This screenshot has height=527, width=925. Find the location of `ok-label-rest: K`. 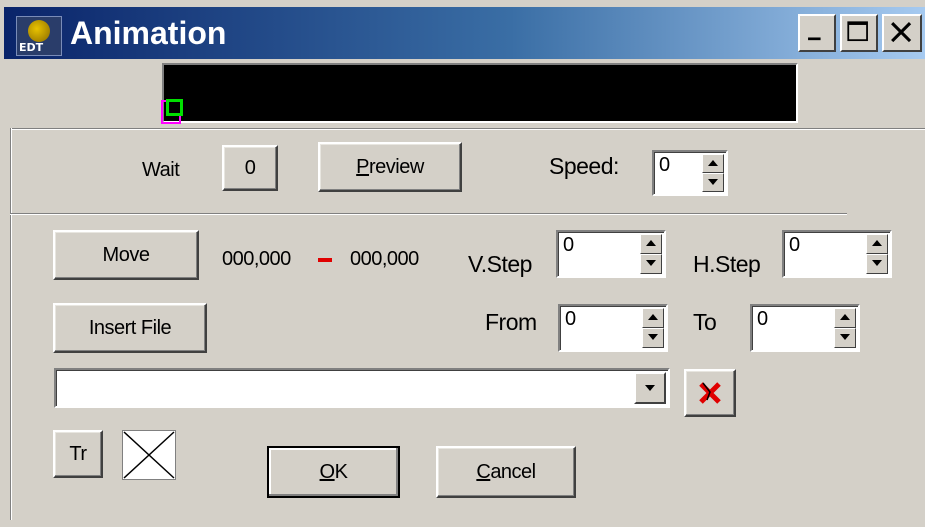

ok-label-rest: K is located at coordinates (341, 471).